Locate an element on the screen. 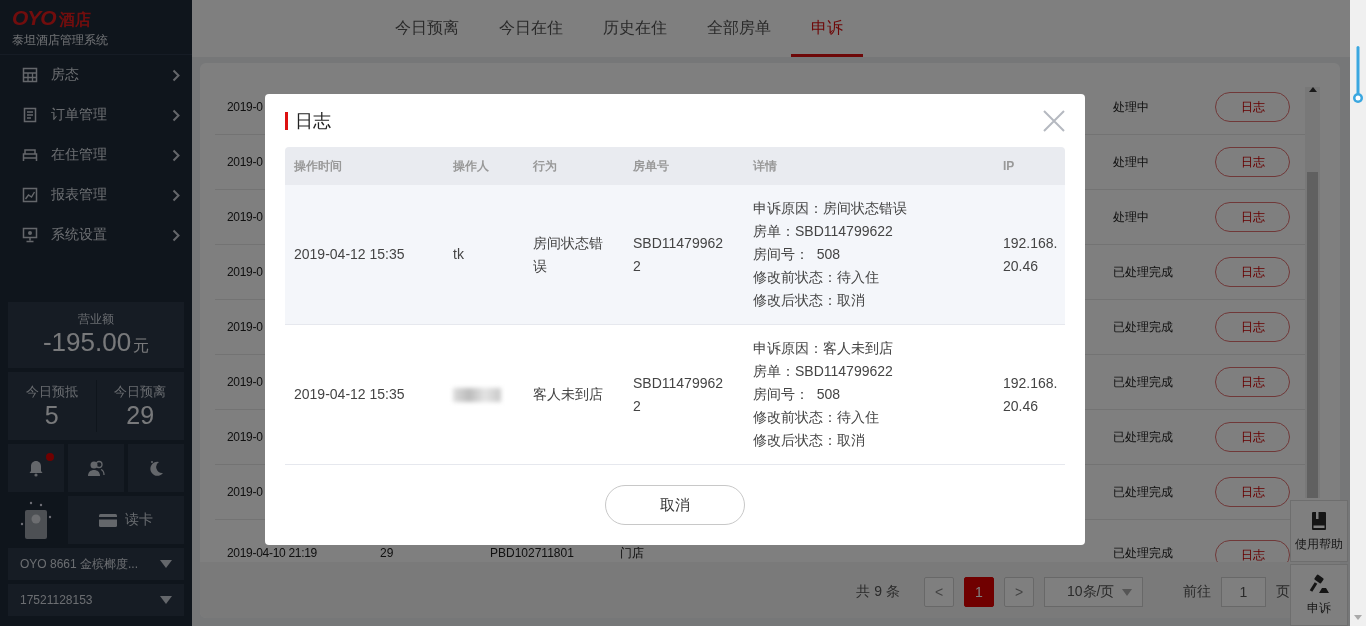 This screenshot has width=1366, height=626. stat-value: 29 is located at coordinates (140, 415).